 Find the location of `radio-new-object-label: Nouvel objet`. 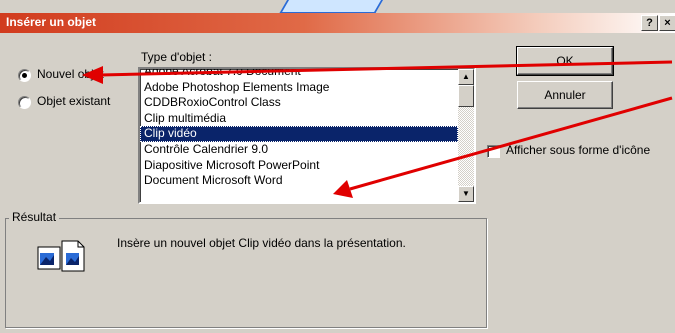

radio-new-object-label: Nouvel objet is located at coordinates (70, 74).